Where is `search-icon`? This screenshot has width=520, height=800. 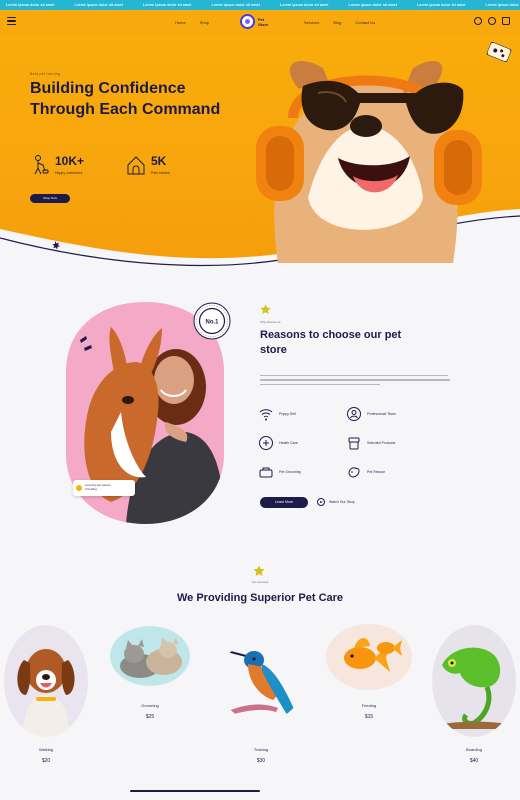
search-icon is located at coordinates (478, 21).